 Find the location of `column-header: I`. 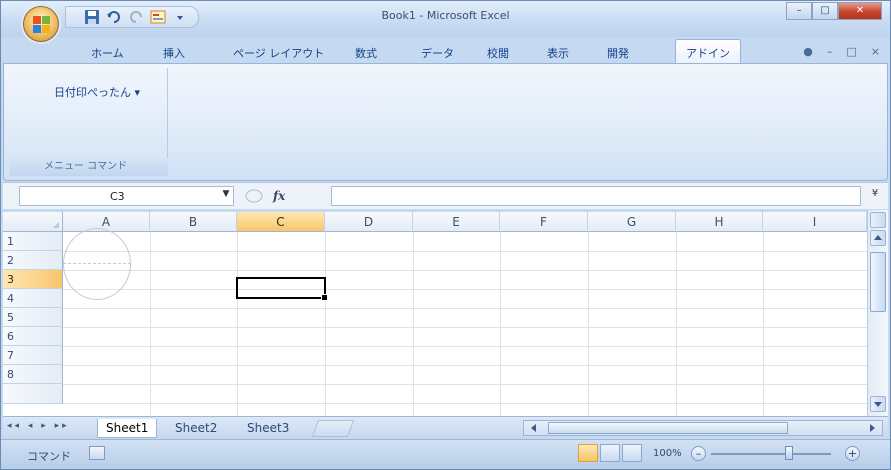

column-header: I is located at coordinates (815, 222).